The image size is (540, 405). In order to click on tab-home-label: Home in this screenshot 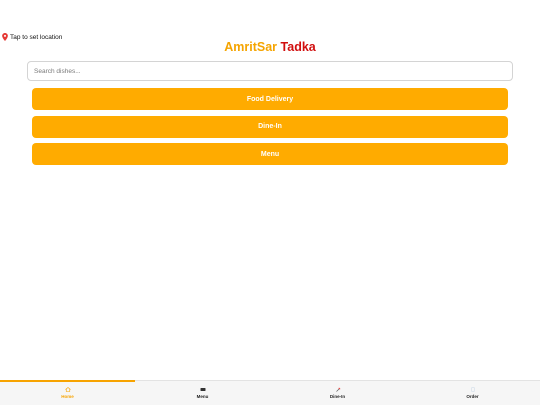, I will do `click(67, 396)`.